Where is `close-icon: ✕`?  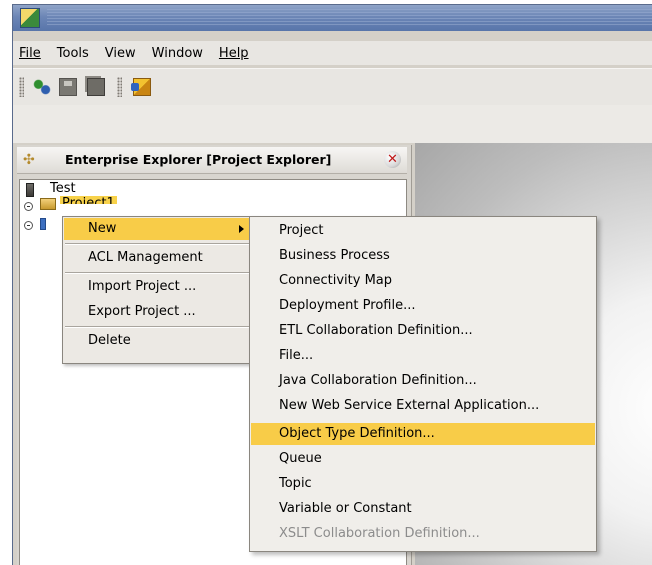 close-icon: ✕ is located at coordinates (392, 159).